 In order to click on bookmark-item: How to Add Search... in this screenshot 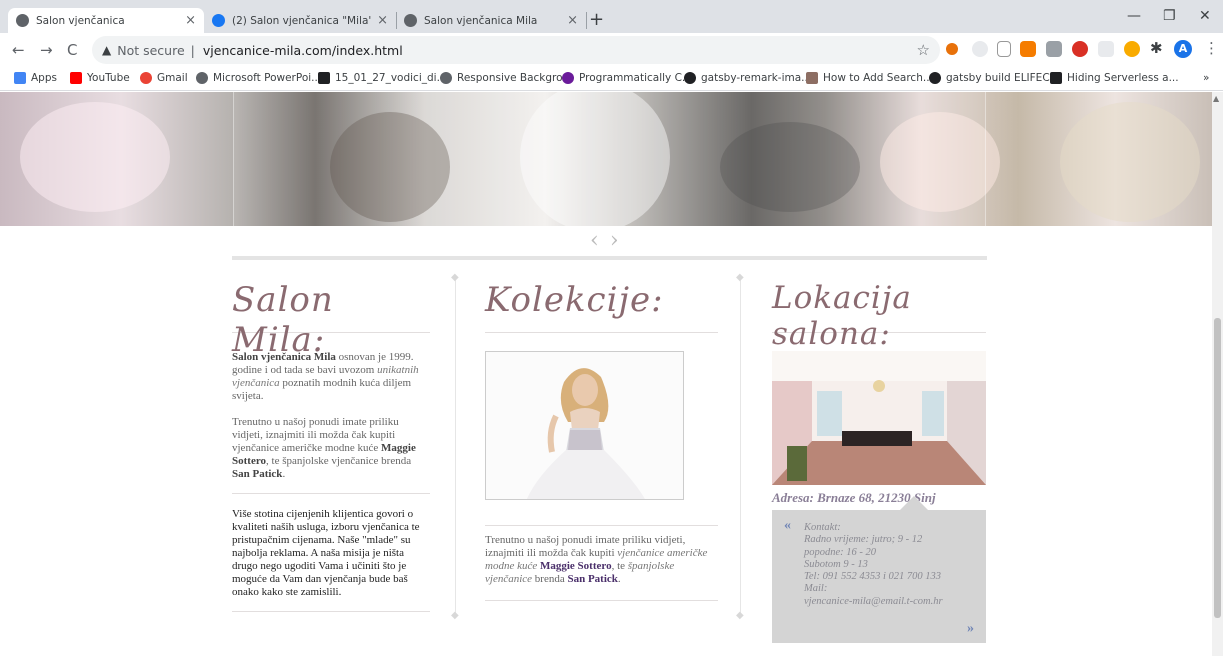, I will do `click(869, 78)`.